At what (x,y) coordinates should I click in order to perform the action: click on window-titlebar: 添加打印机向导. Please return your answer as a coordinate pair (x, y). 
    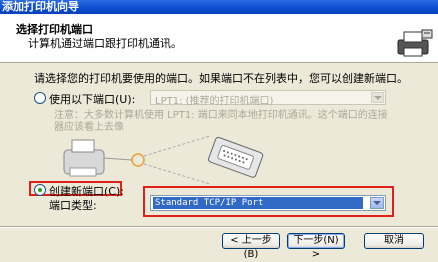
    Looking at the image, I should click on (219, 7).